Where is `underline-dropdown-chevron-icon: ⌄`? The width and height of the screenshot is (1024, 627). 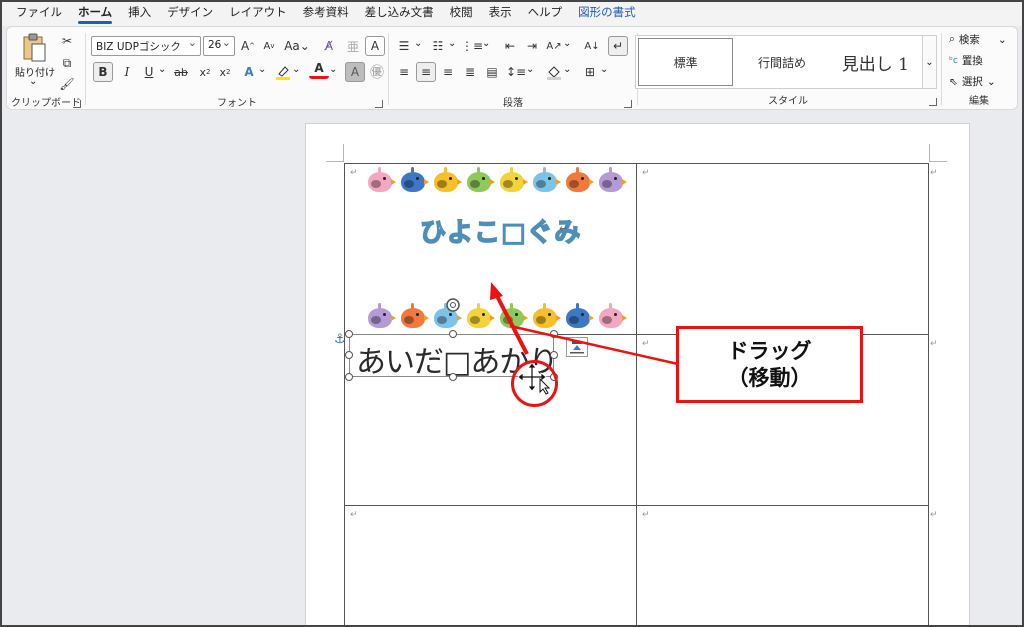
underline-dropdown-chevron-icon: ⌄ is located at coordinates (162, 69).